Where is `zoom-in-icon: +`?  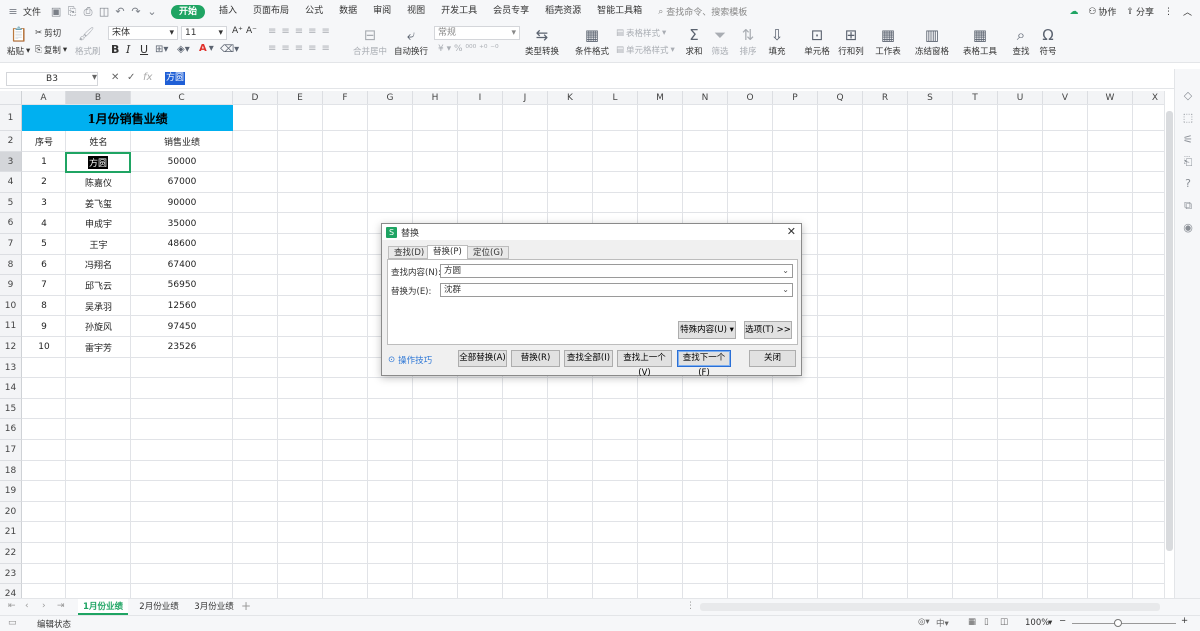
zoom-in-icon: + is located at coordinates (1184, 621).